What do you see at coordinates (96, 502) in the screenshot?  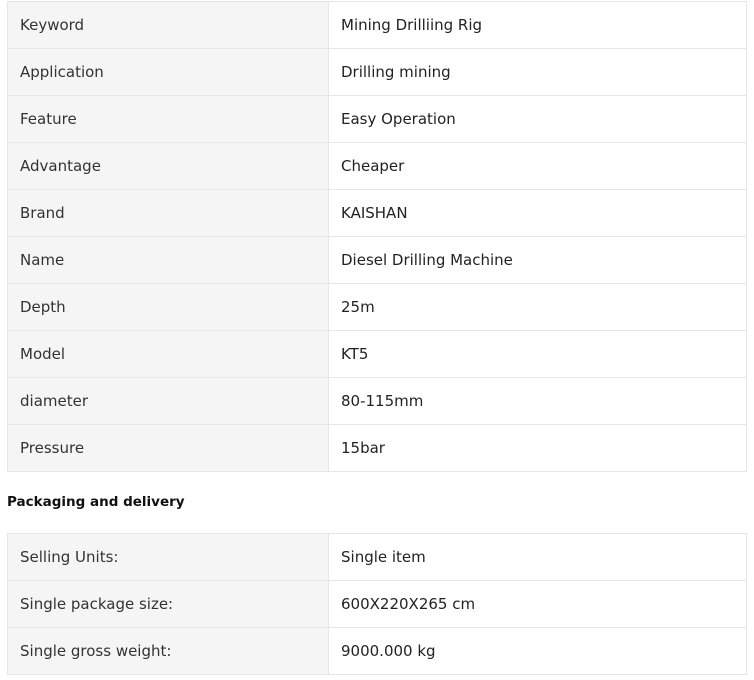 I see `packaging-section-title: Packaging and delivery` at bounding box center [96, 502].